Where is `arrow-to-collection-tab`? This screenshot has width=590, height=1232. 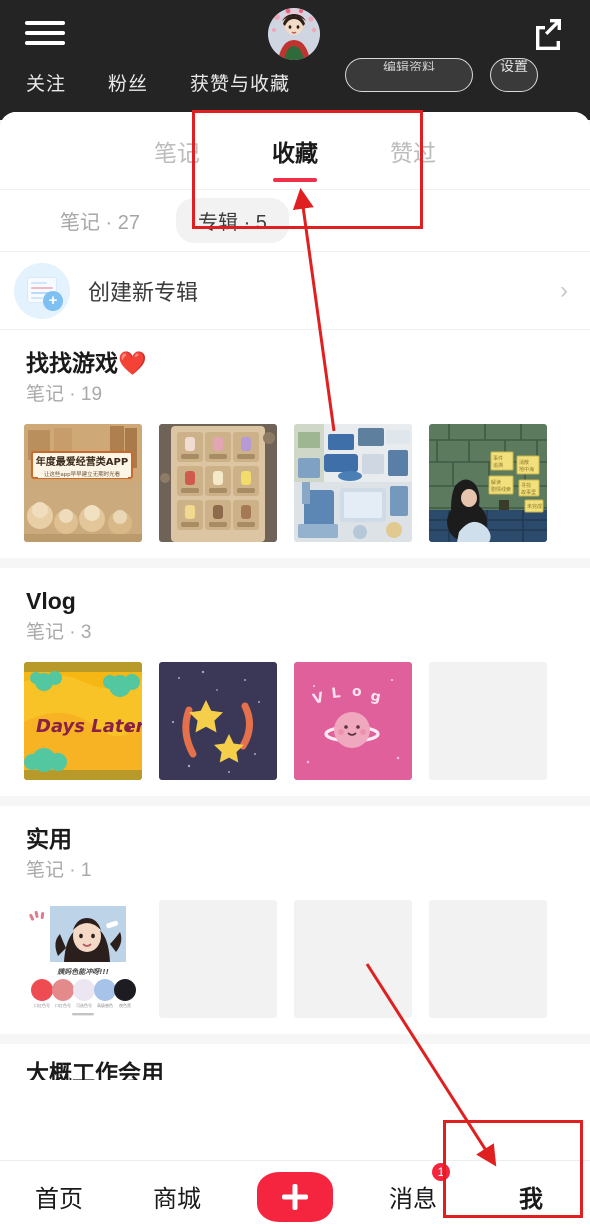 arrow-to-collection-tab is located at coordinates (314, 309).